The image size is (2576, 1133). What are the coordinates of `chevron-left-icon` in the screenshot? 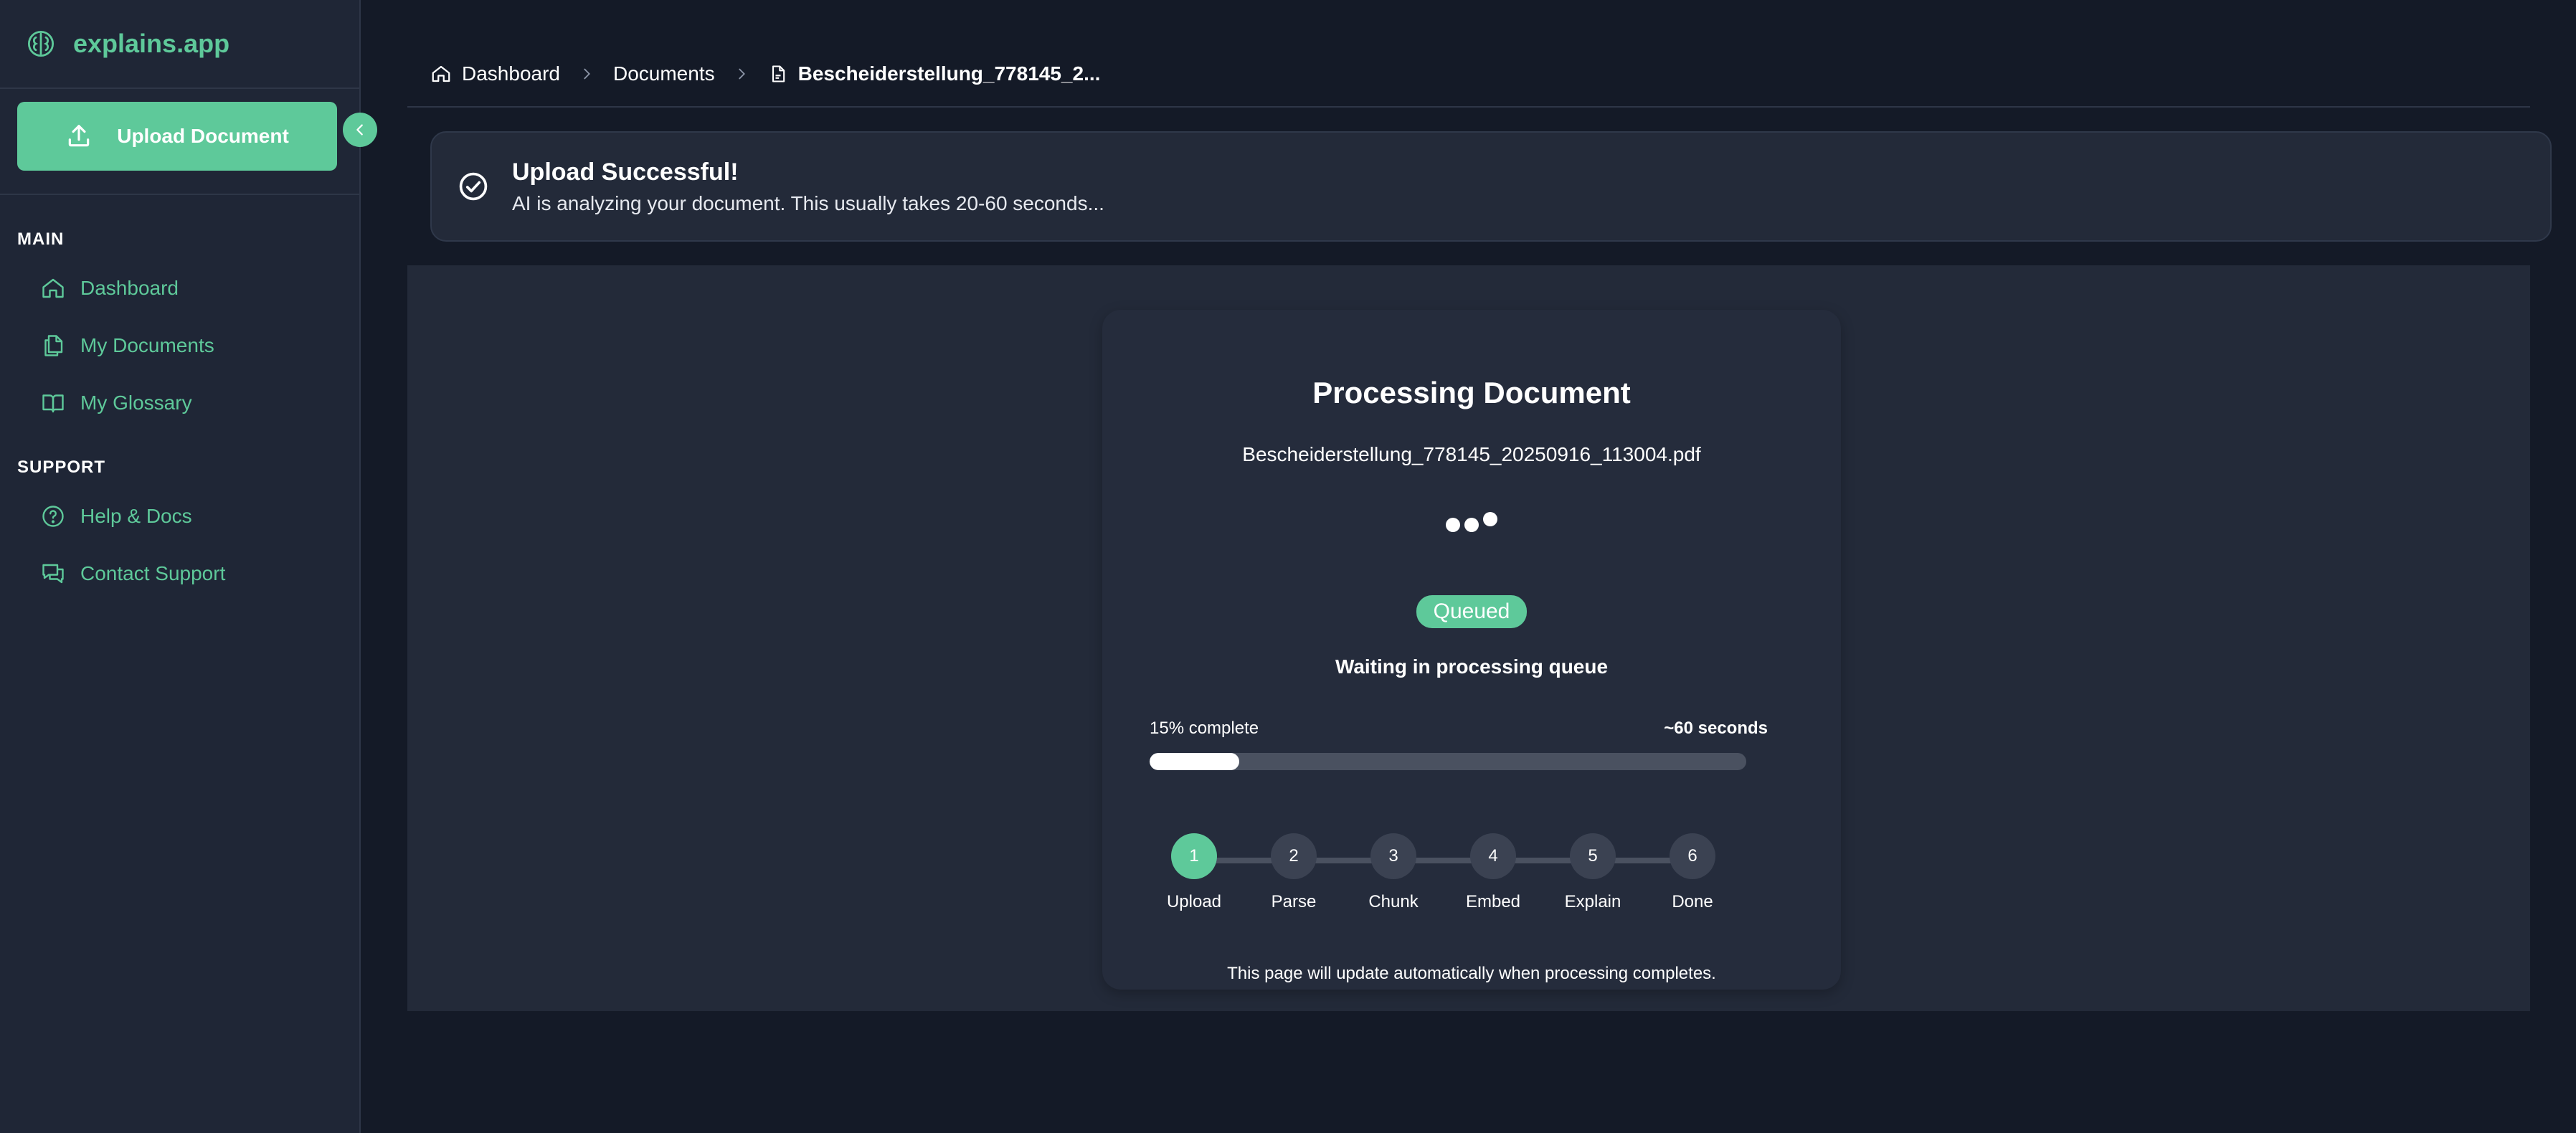 It's located at (359, 130).